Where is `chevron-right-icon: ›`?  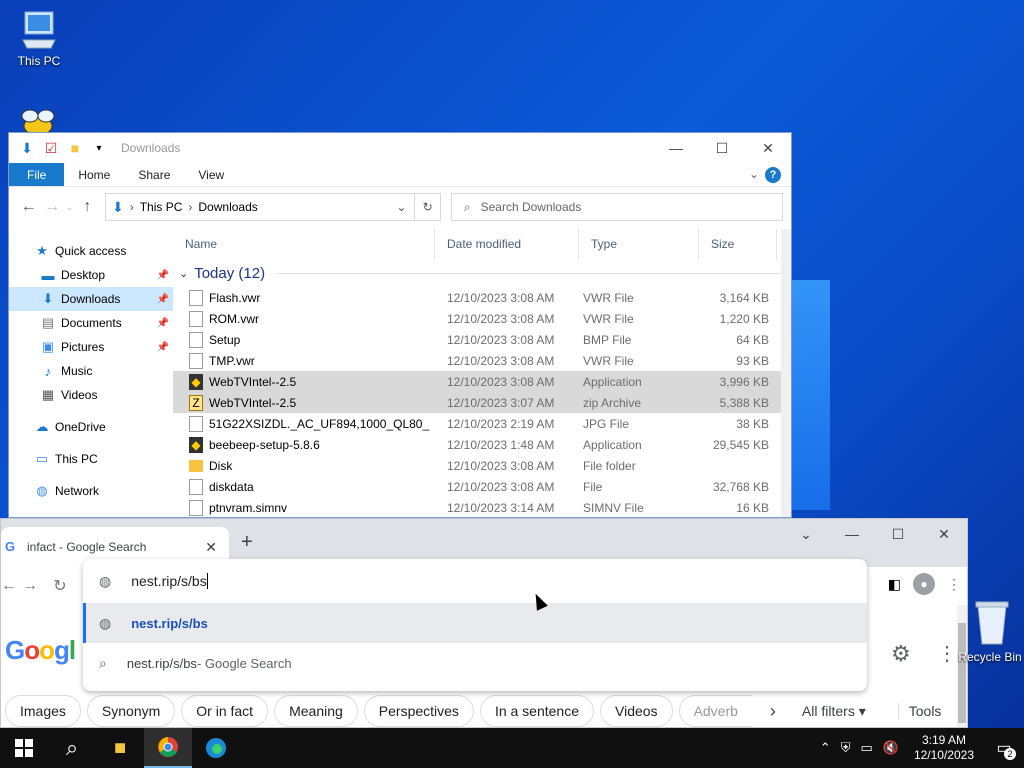 chevron-right-icon: › is located at coordinates (773, 711).